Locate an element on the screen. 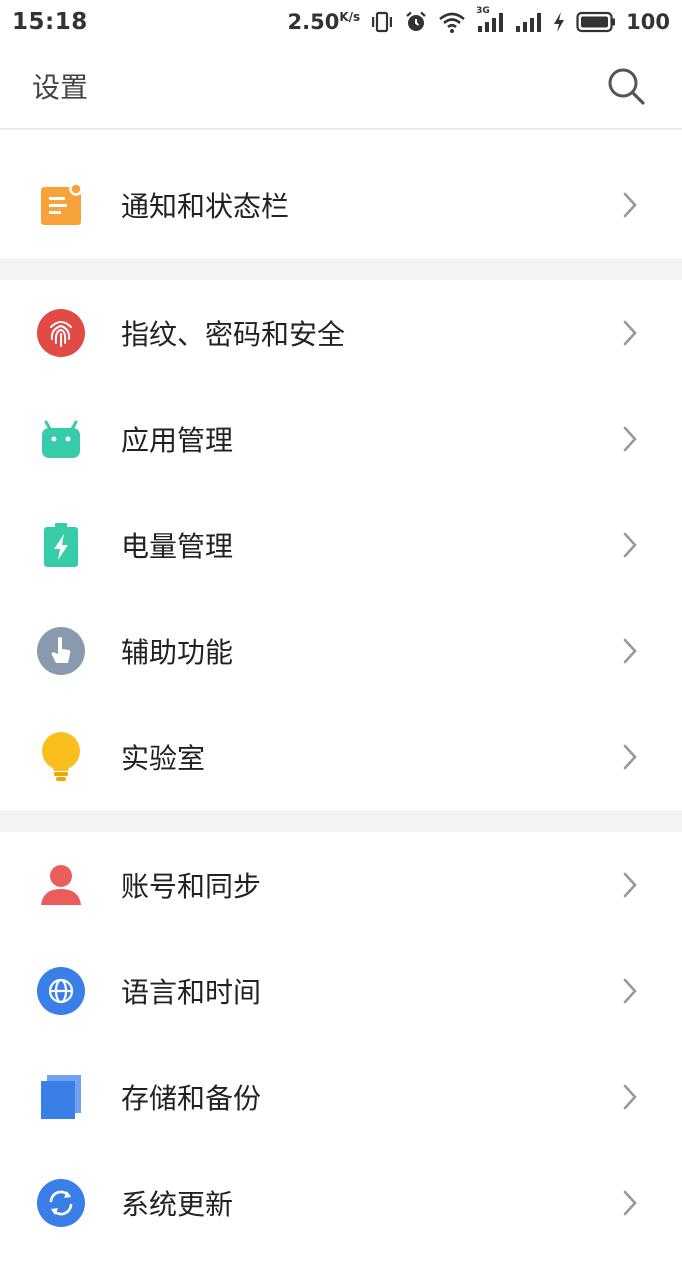 This screenshot has height=1279, width=682. settings-item-label: 辅助功能 is located at coordinates (177, 652).